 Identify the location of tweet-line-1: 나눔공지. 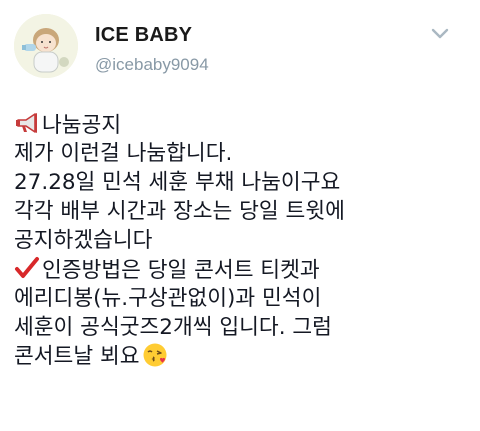
(244, 124).